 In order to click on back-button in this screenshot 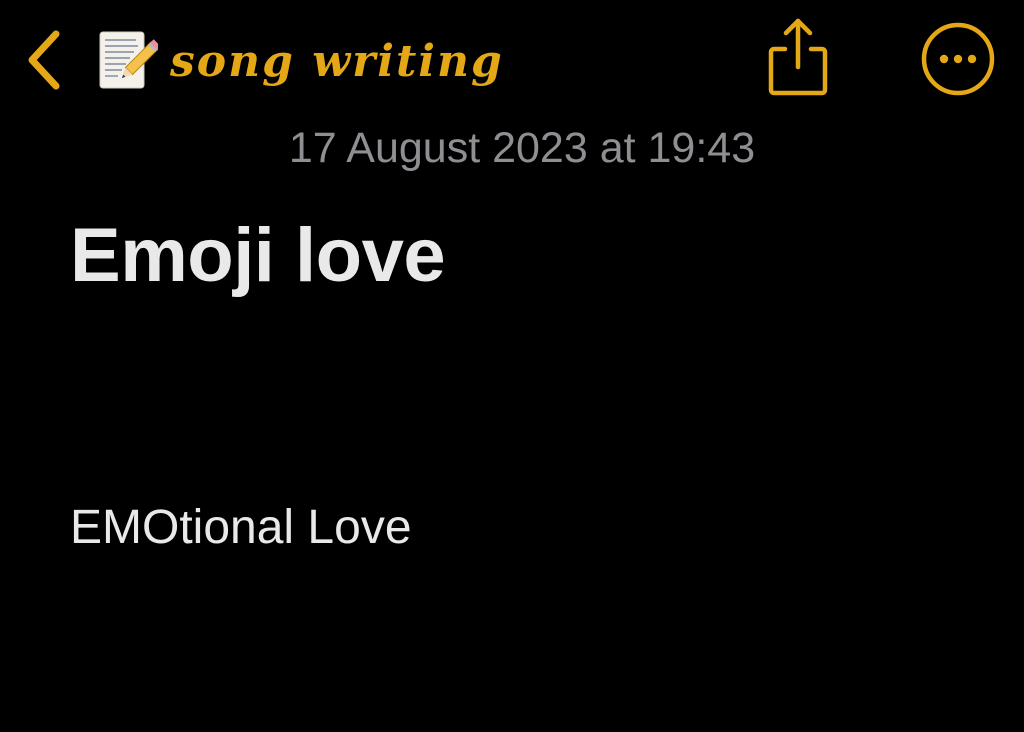, I will do `click(44, 60)`.